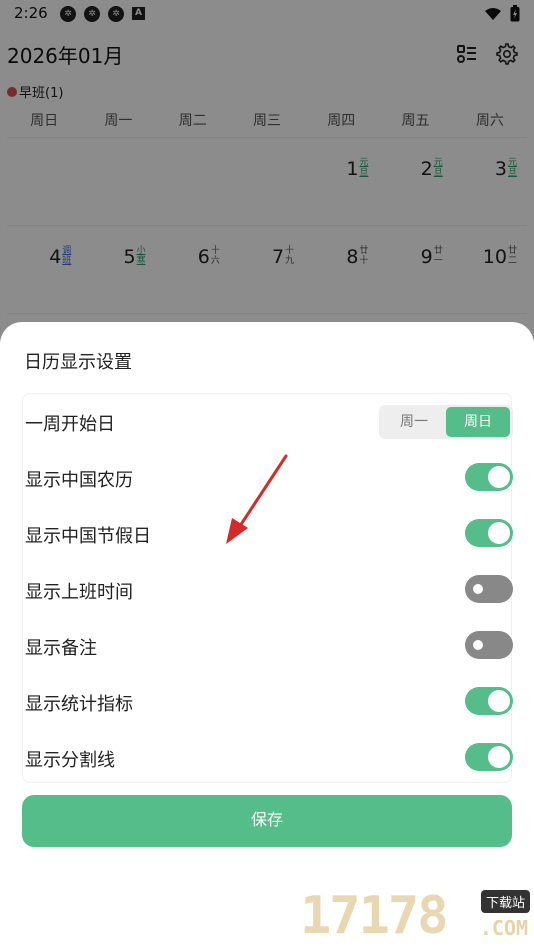 The width and height of the screenshot is (534, 950). Describe the element at coordinates (79, 592) in the screenshot. I see `setting-label: 显示上班时间` at that location.